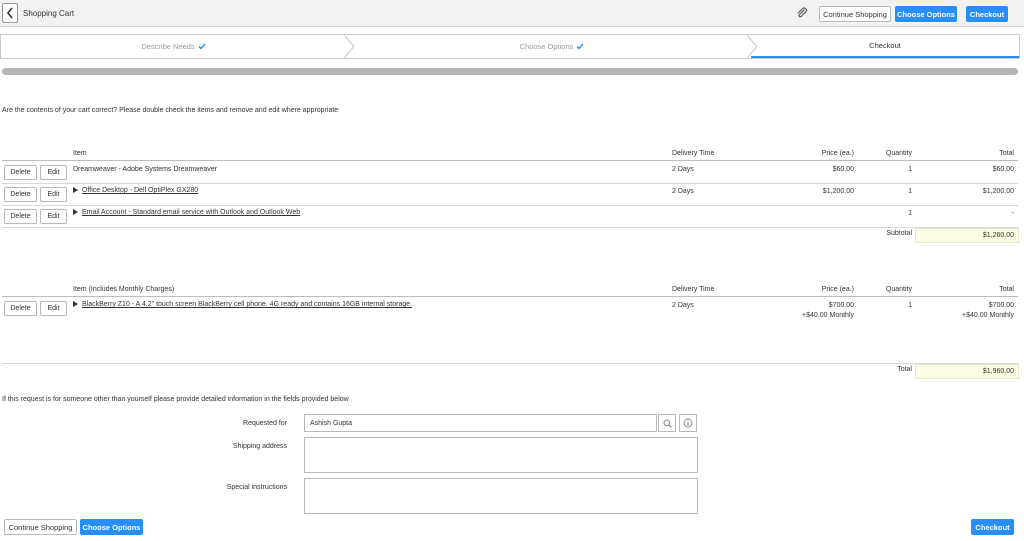 The width and height of the screenshot is (1024, 541). I want to click on requested-for-label: Requested for, so click(265, 423).